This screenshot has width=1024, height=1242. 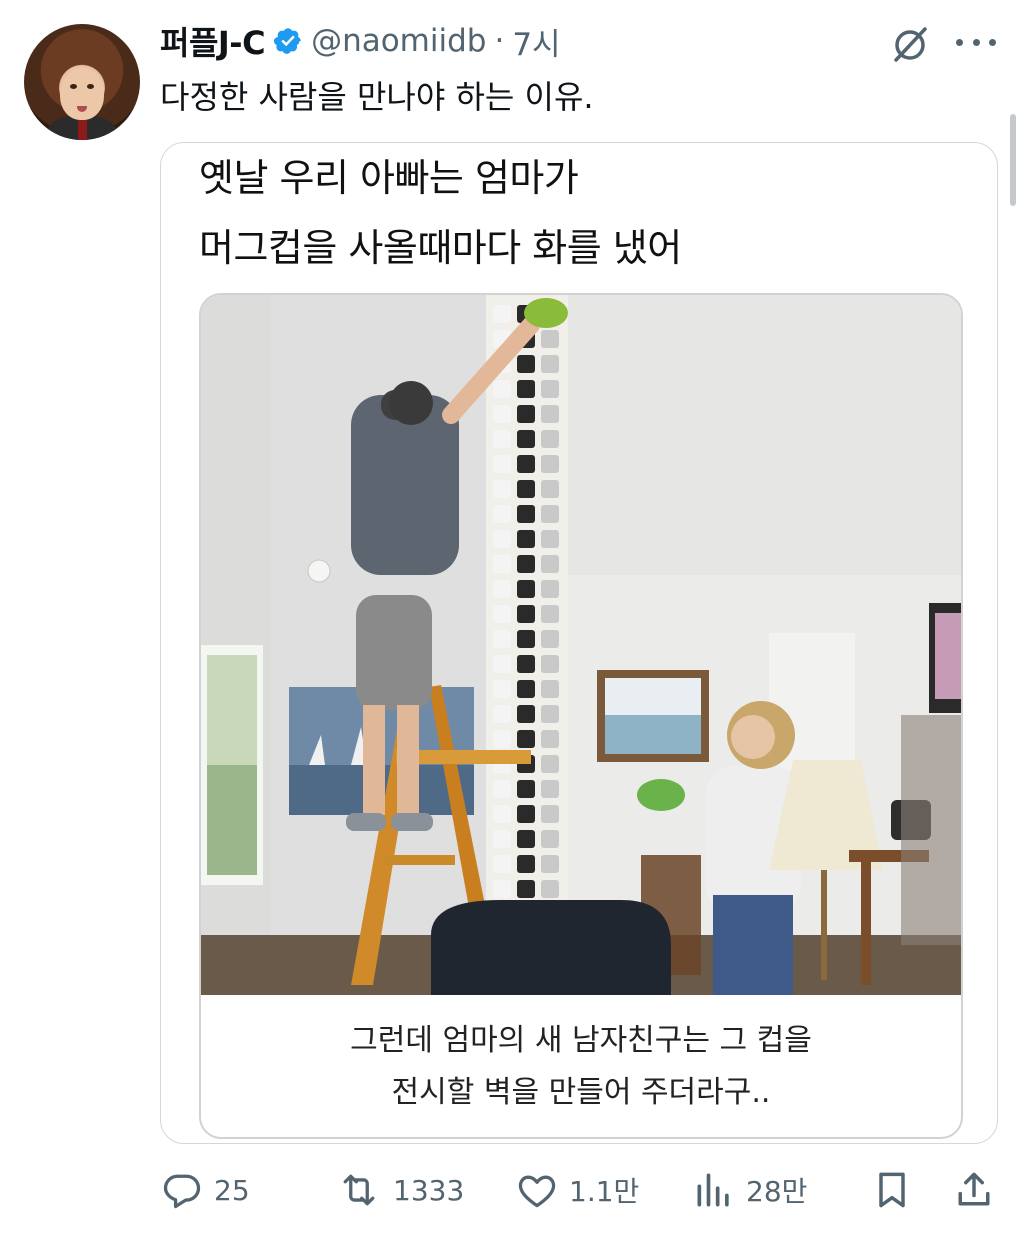 I want to click on media-caption-bottom-line-1: 그런데 엄마의 새 남자친구는 그 컵을, so click(x=581, y=1040).